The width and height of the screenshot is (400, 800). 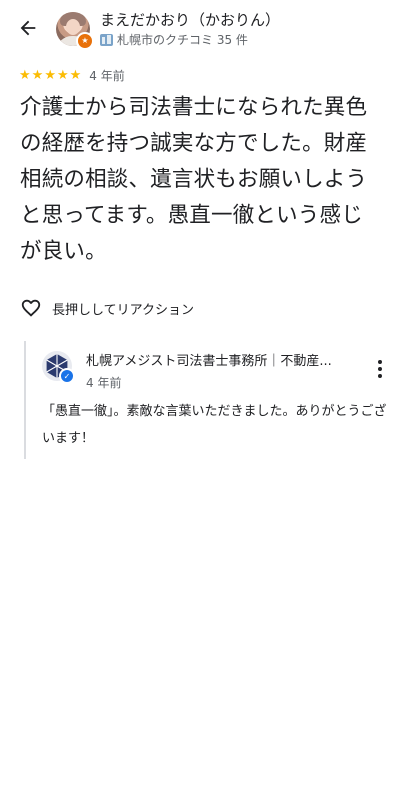 I want to click on city-icon, so click(x=106, y=39).